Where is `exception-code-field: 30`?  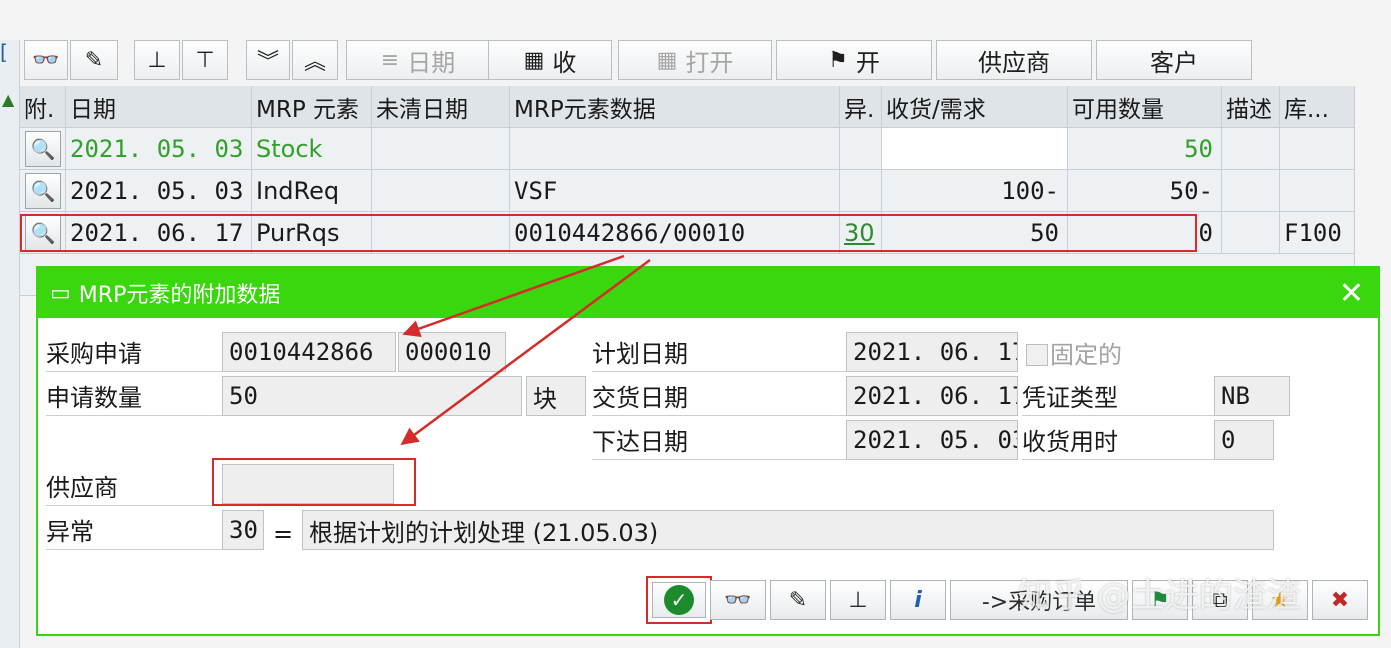
exception-code-field: 30 is located at coordinates (243, 530).